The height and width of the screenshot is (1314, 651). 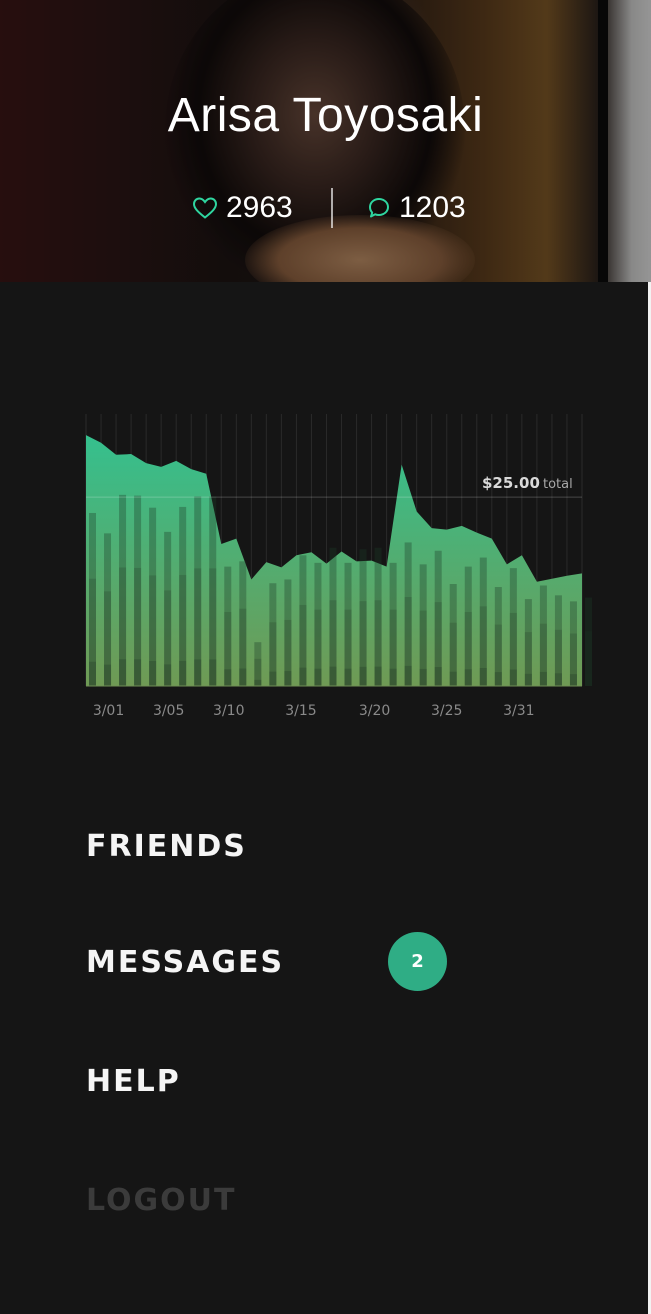 I want to click on x-tick-label: 3/20, so click(x=374, y=711).